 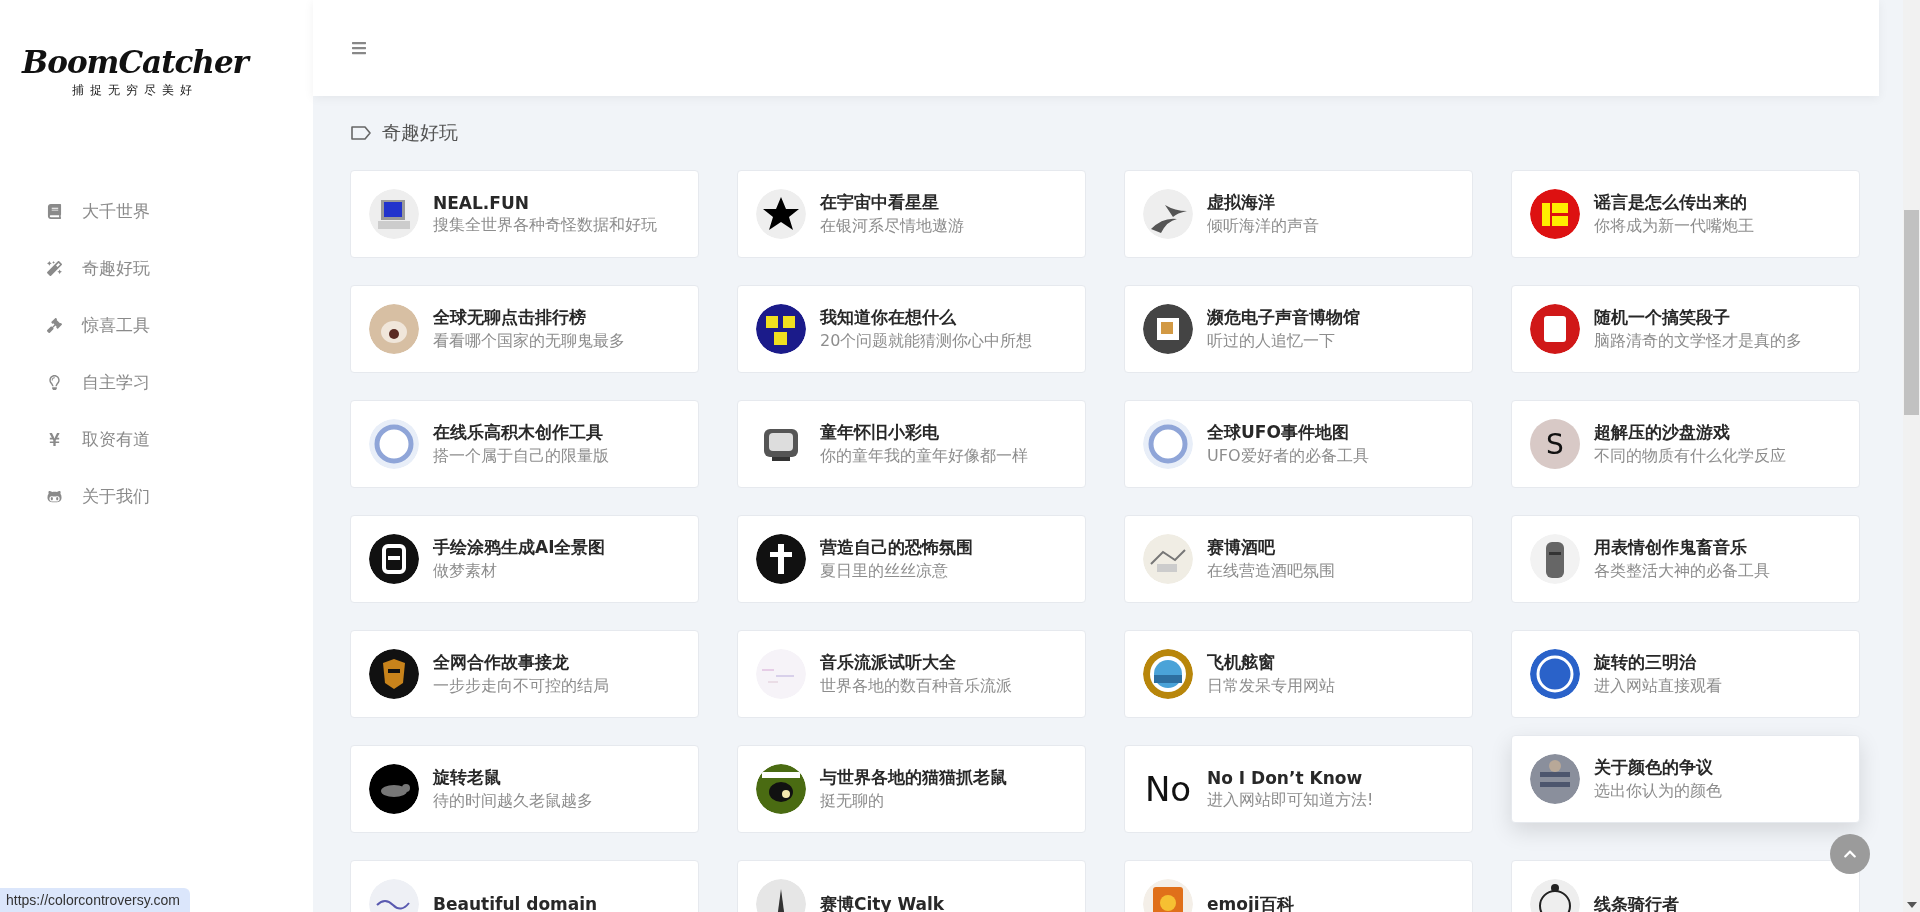 What do you see at coordinates (916, 686) in the screenshot?
I see `card-description: 世界各地的数百种音乐流派` at bounding box center [916, 686].